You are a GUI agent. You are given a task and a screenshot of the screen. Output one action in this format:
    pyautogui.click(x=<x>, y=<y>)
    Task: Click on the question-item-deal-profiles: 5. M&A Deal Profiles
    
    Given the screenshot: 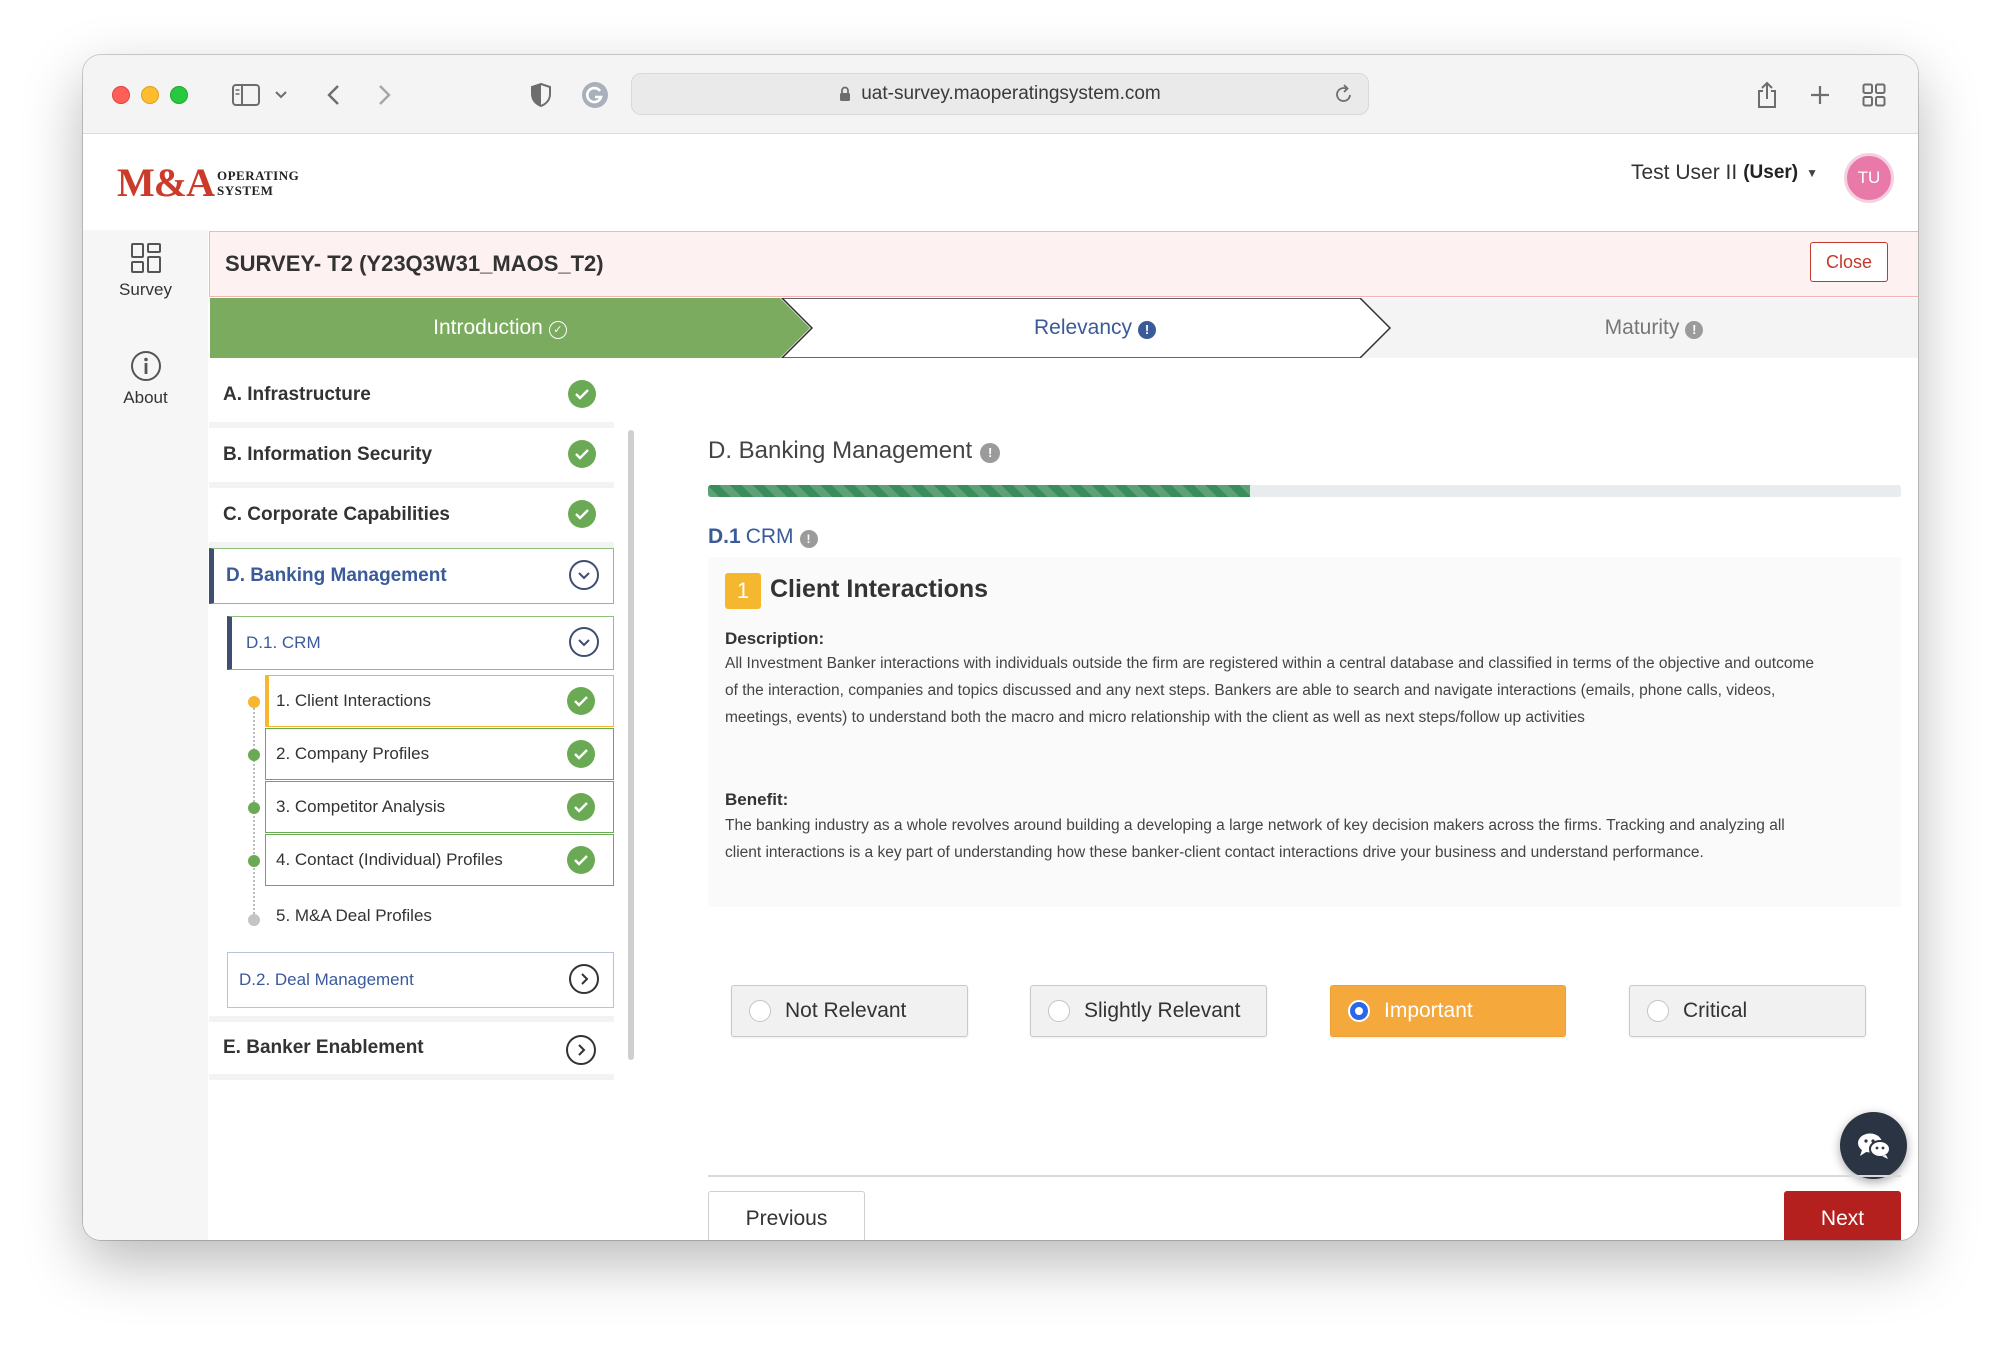 What is the action you would take?
    pyautogui.click(x=439, y=916)
    